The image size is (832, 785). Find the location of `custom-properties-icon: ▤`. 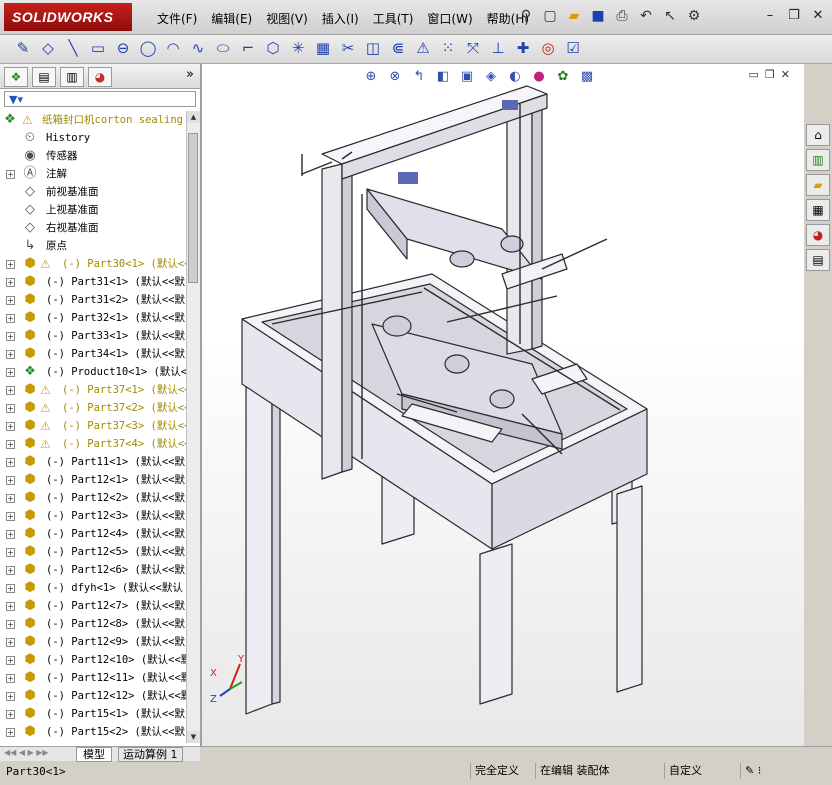

custom-properties-icon: ▤ is located at coordinates (818, 260).